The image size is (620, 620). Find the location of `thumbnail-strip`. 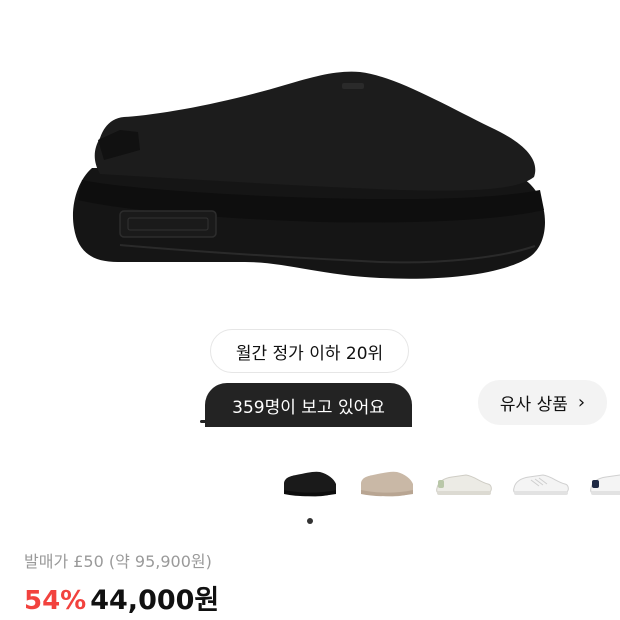

thumbnail-strip is located at coordinates (310, 484).